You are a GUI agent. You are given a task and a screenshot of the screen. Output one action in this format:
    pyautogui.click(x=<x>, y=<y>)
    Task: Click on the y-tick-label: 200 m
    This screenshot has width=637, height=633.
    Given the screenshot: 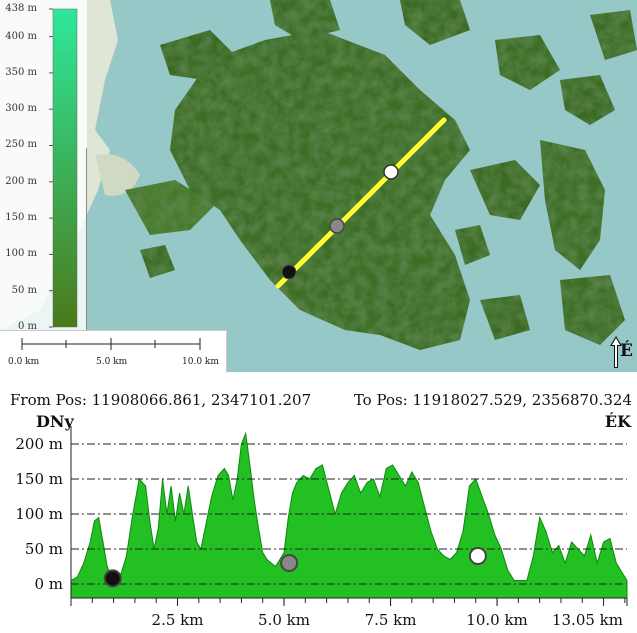 What is the action you would take?
    pyautogui.click(x=39, y=444)
    